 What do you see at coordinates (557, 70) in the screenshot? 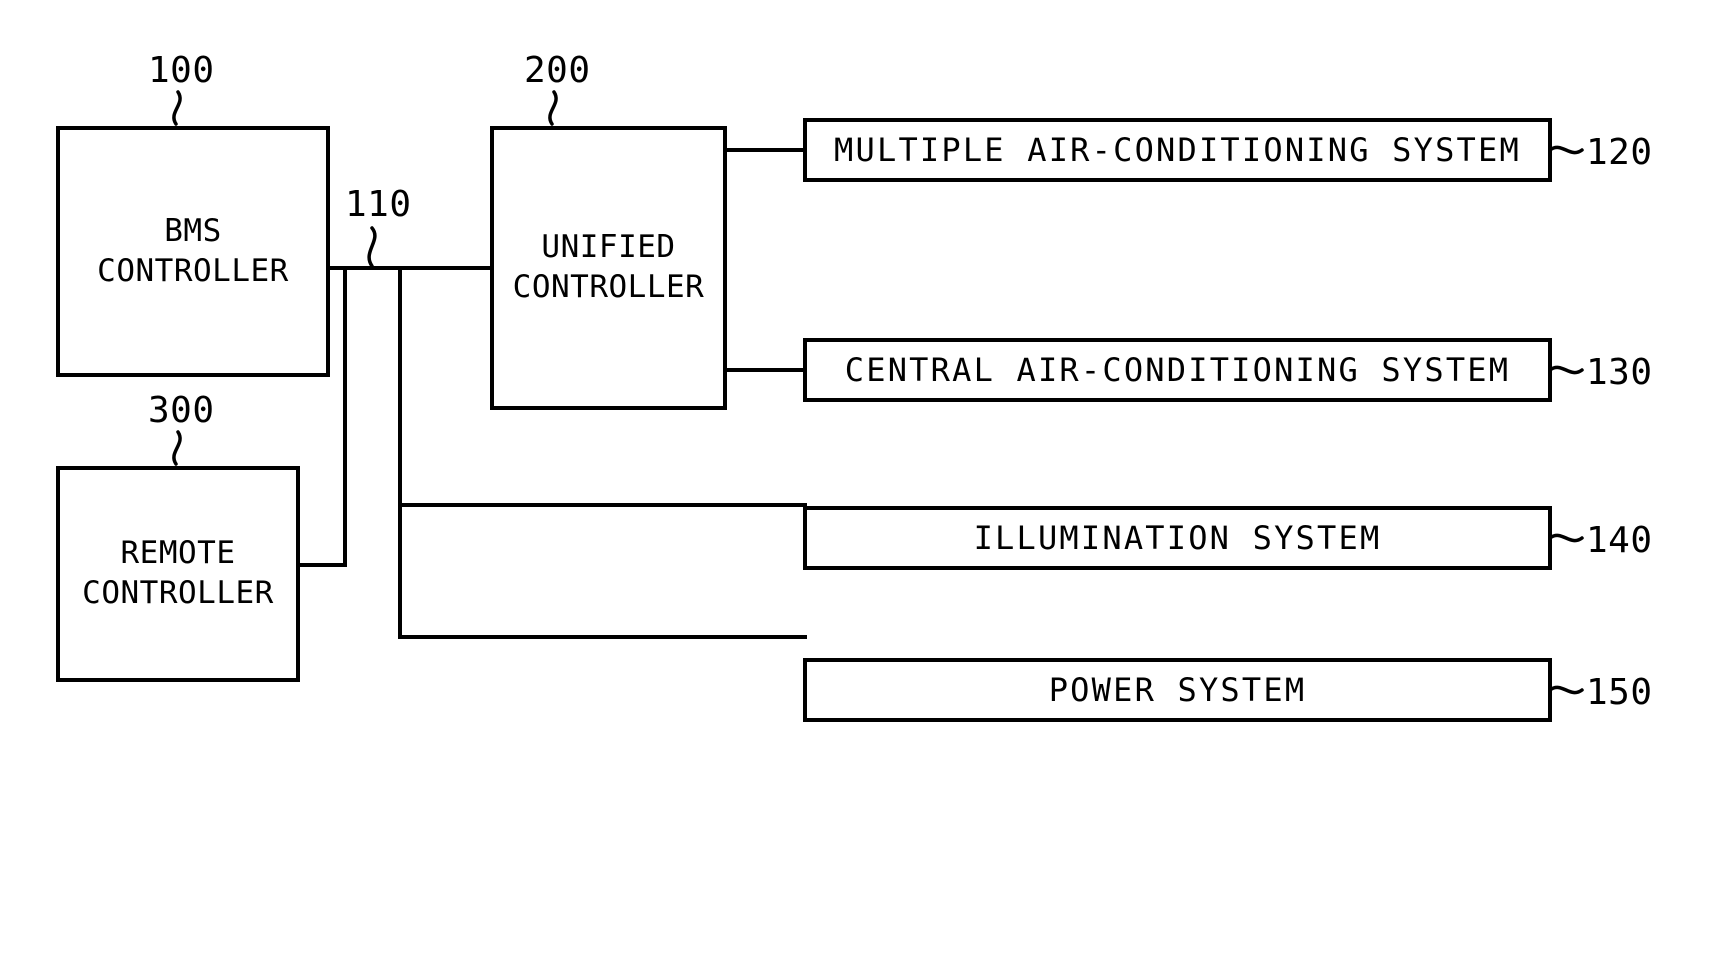
I see `ref-numeral-200: 200` at bounding box center [557, 70].